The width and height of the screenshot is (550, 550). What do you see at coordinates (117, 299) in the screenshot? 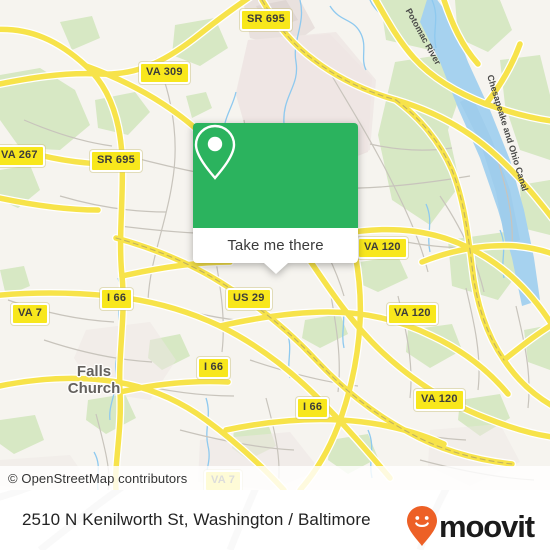
I see `road-shield-i-66-west: I 66` at bounding box center [117, 299].